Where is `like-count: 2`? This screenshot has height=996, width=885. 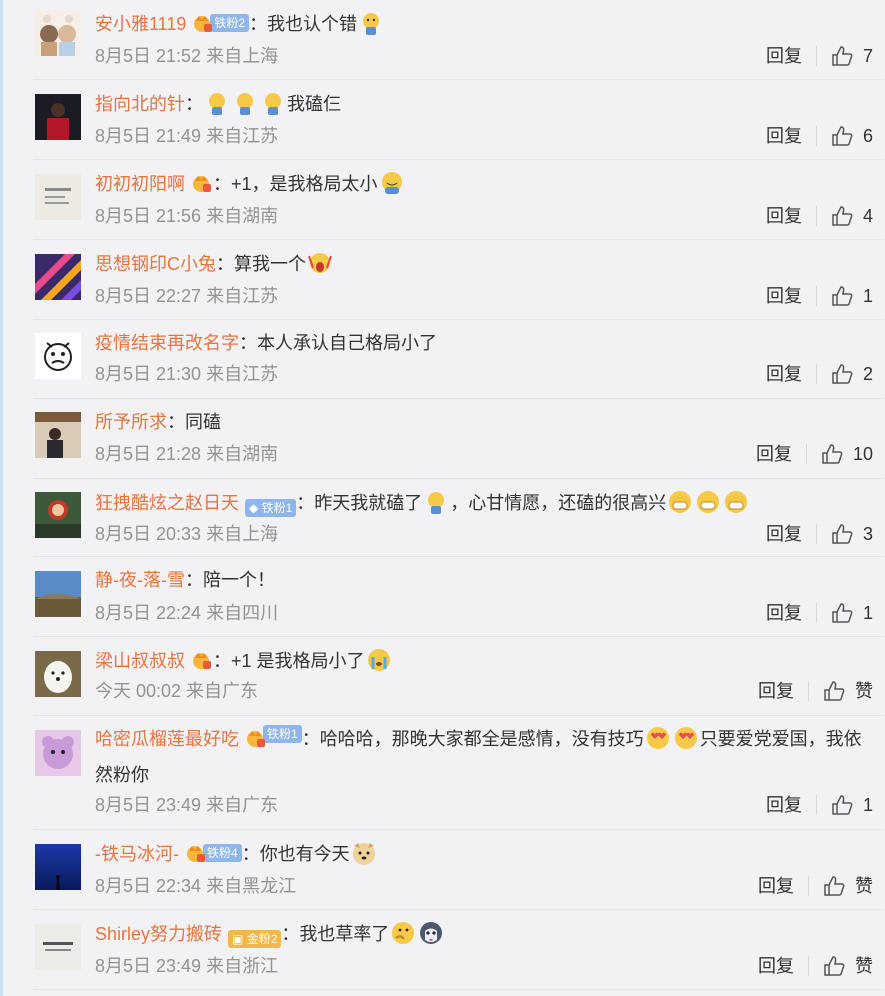 like-count: 2 is located at coordinates (867, 374).